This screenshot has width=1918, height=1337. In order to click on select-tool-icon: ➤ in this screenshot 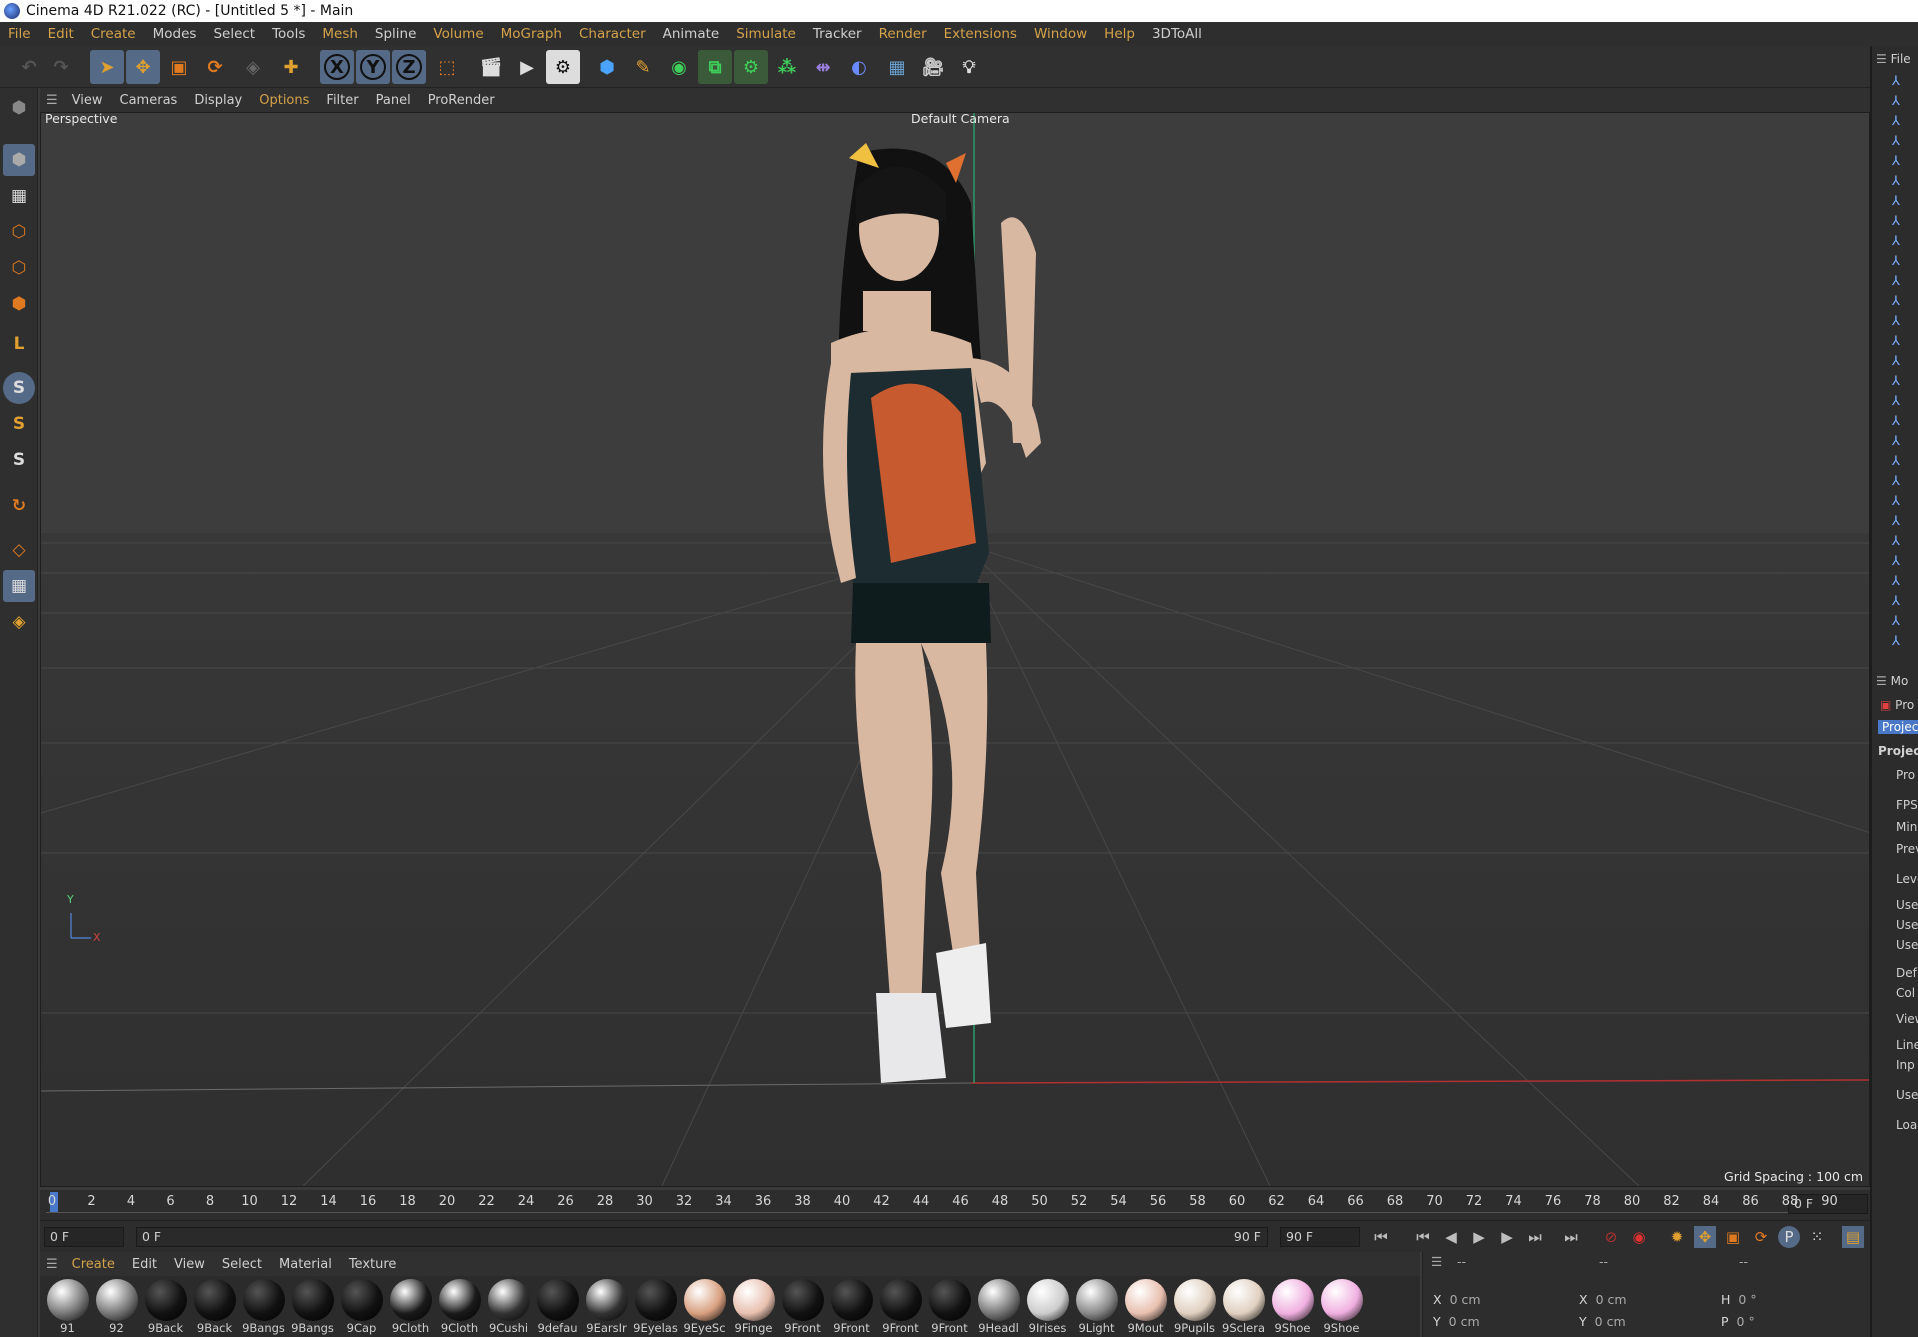, I will do `click(107, 67)`.